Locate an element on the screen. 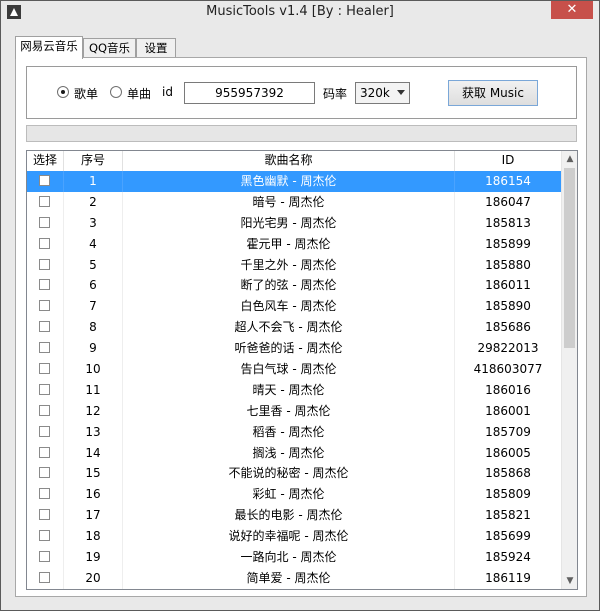 This screenshot has height=611, width=600. index-cell: 10 is located at coordinates (93, 369).